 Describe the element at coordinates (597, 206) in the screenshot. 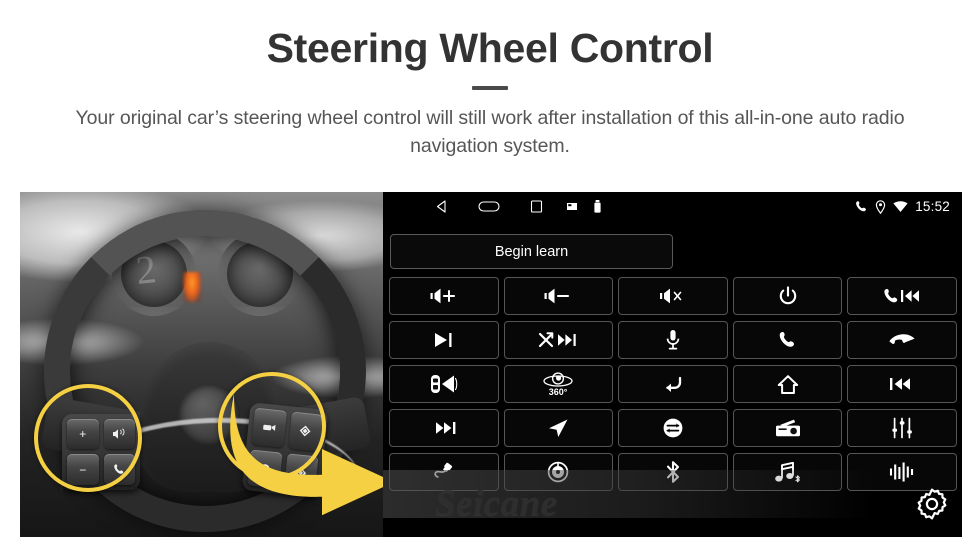

I see `usb-icon` at that location.